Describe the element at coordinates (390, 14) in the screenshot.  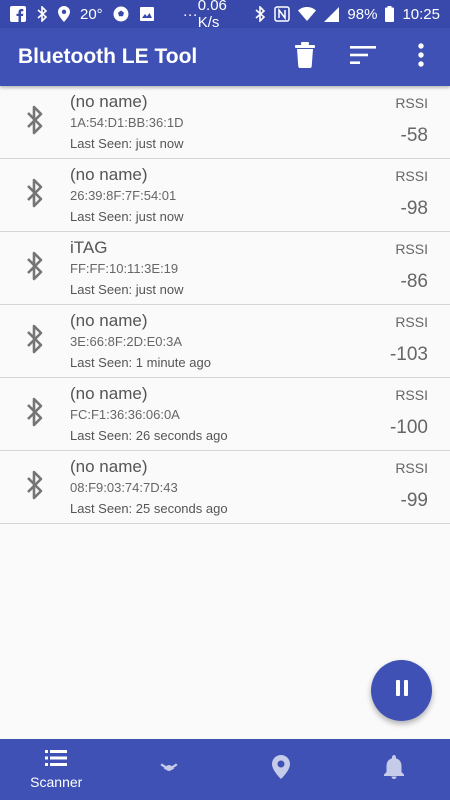
I see `battery-icon` at that location.